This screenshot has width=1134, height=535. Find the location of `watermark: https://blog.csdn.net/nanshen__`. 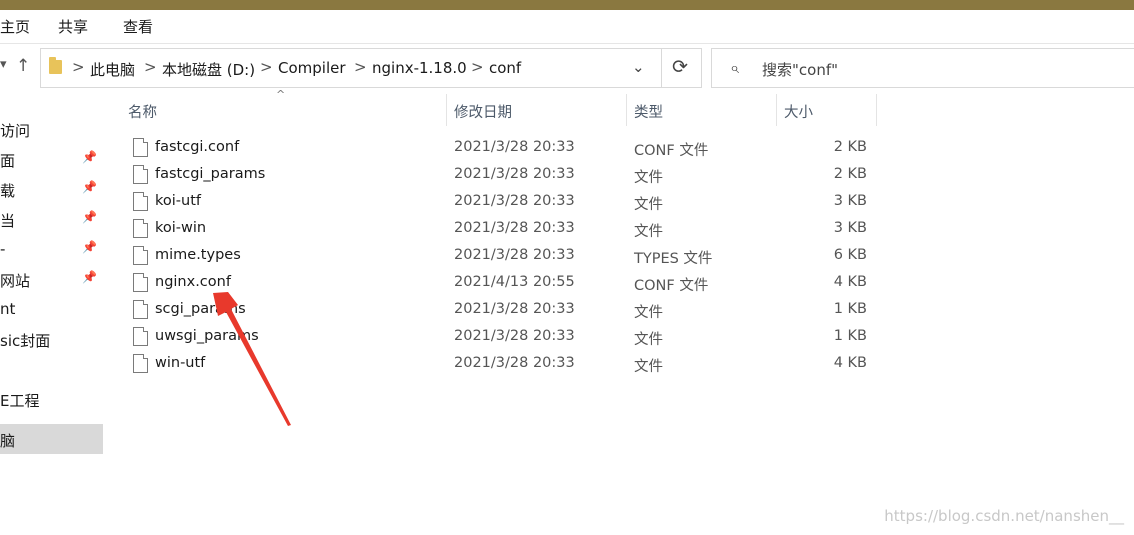

watermark: https://blog.csdn.net/nanshen__ is located at coordinates (1004, 516).